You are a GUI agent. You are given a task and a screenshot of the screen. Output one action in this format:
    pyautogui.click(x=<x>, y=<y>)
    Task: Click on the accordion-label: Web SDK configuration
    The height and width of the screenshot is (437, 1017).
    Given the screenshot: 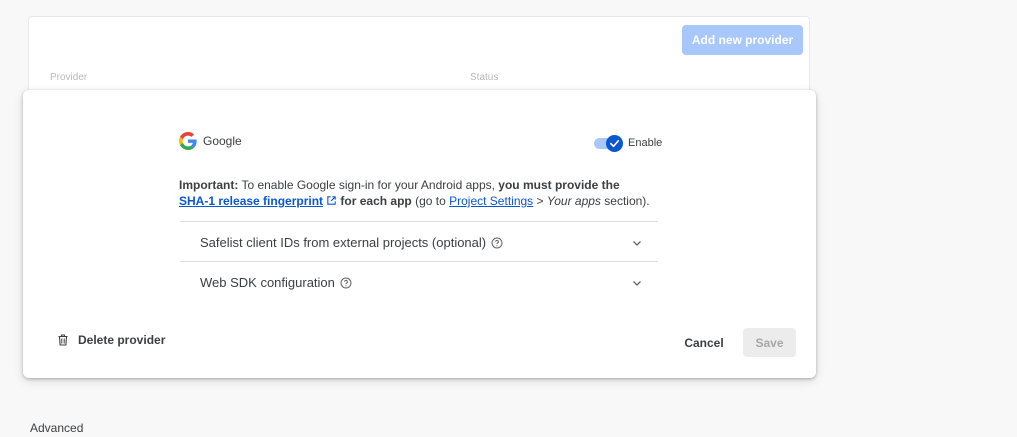 What is the action you would take?
    pyautogui.click(x=276, y=282)
    